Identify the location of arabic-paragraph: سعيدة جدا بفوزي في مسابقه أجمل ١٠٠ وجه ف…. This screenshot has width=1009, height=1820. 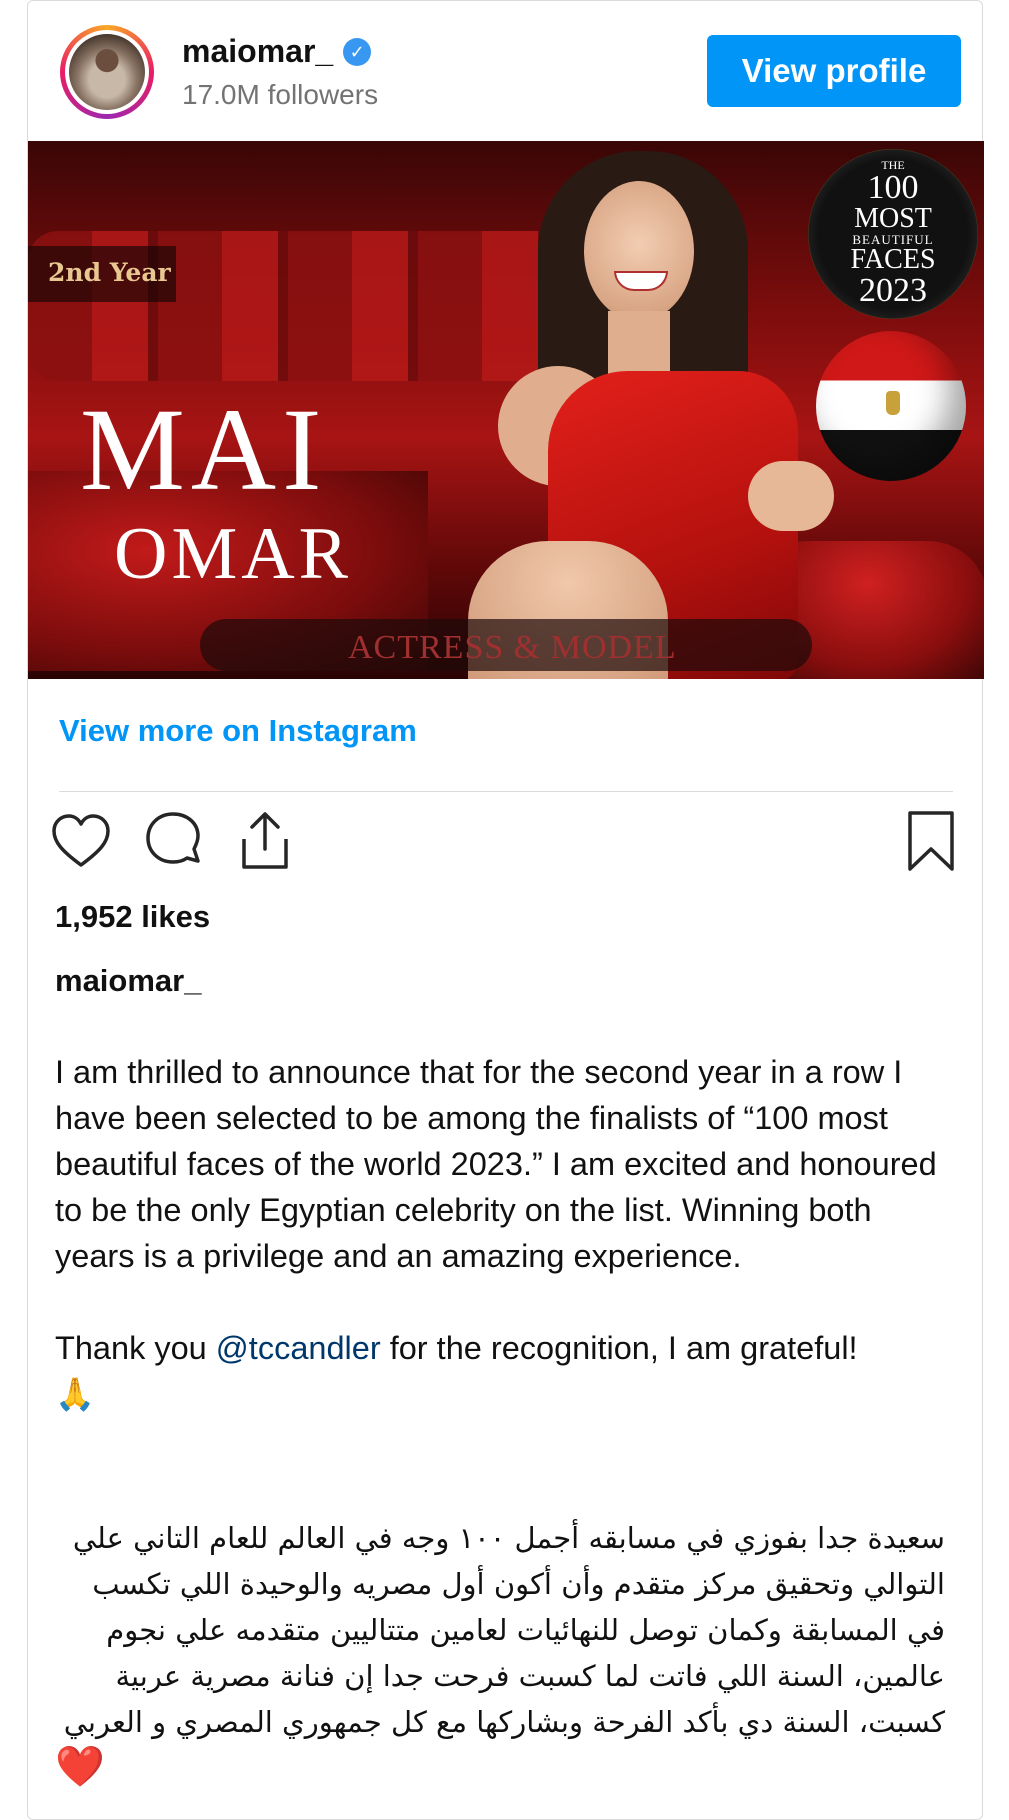
(504, 1630).